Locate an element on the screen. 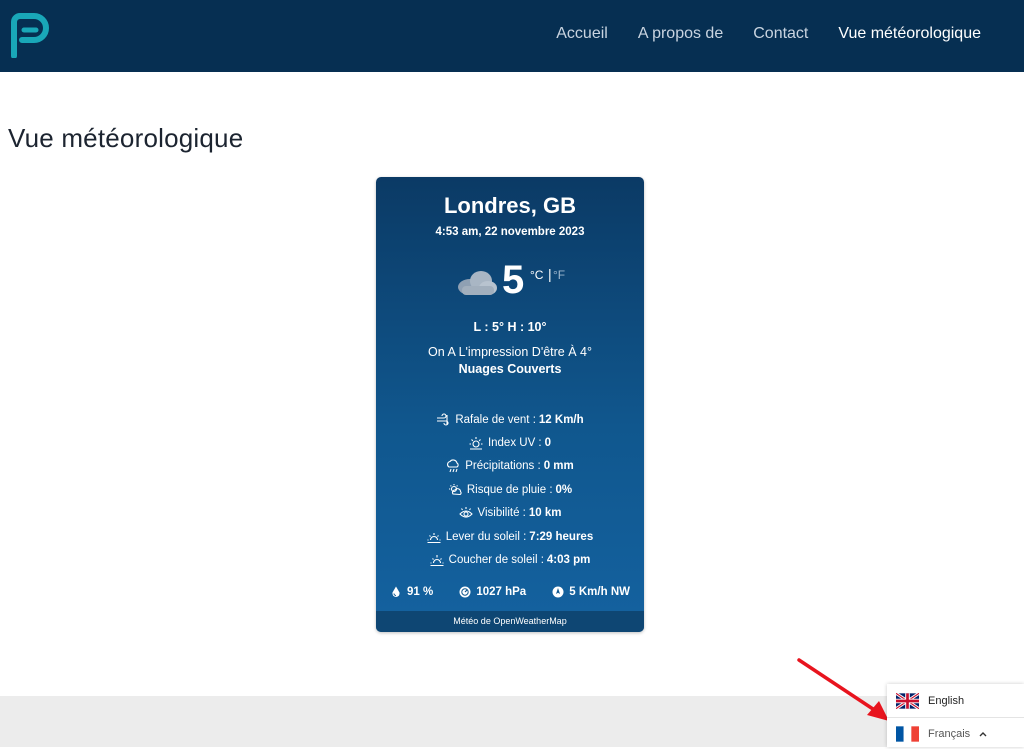 The width and height of the screenshot is (1024, 749). temperature-row: 5 °C | °F is located at coordinates (516, 284).